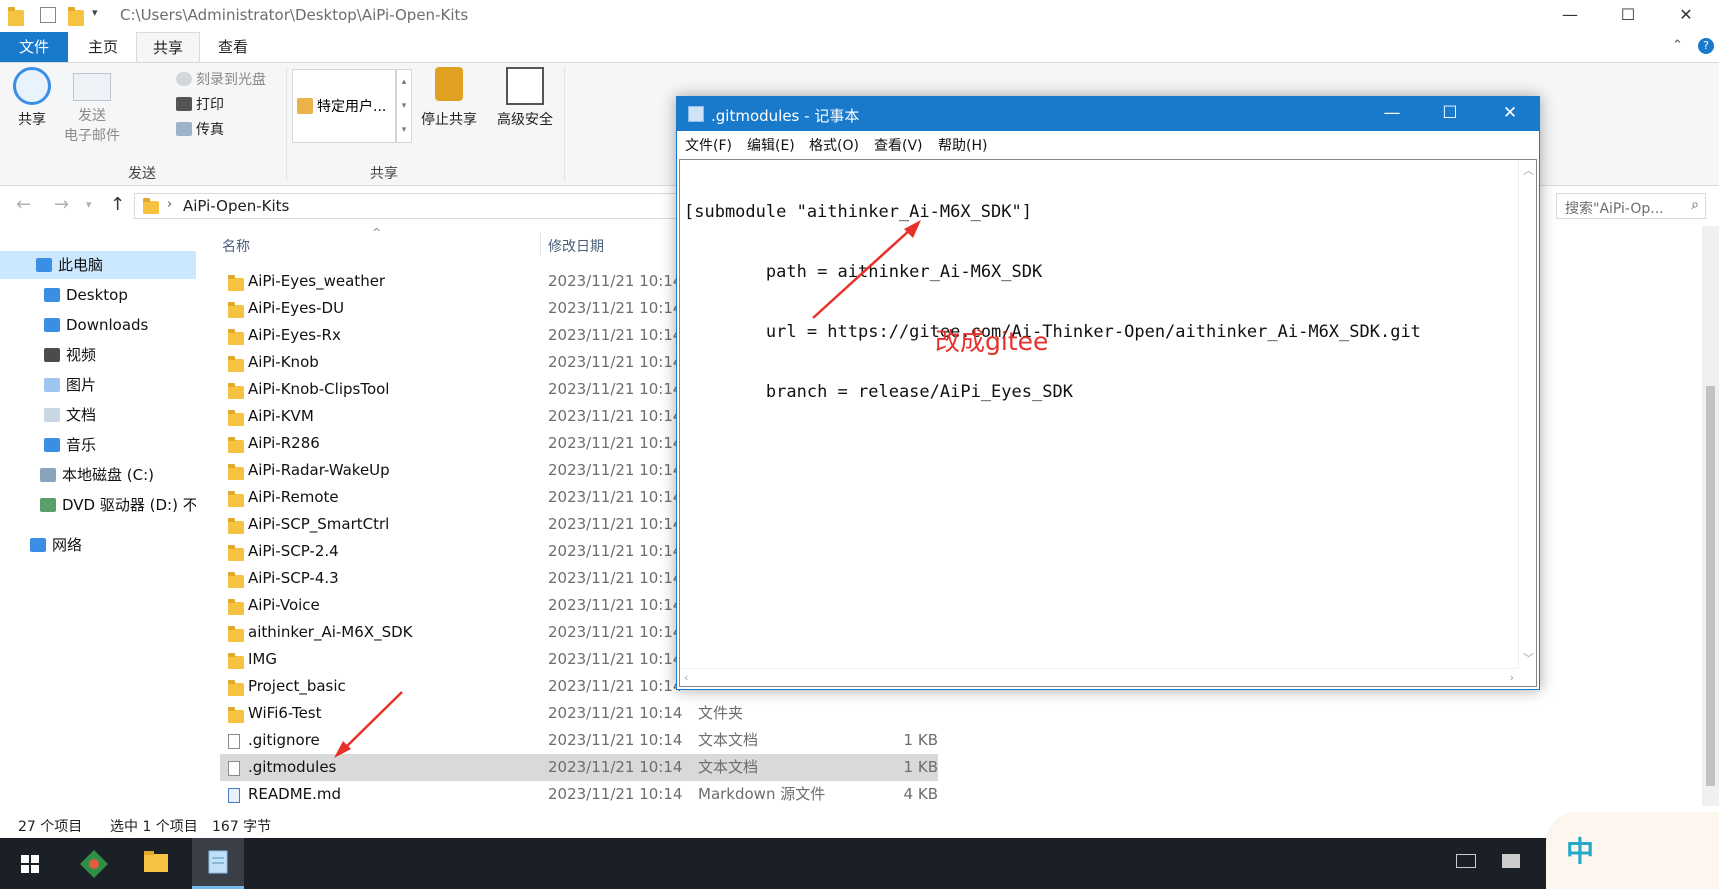 The image size is (1719, 889). Describe the element at coordinates (117, 204) in the screenshot. I see `up-button: ↑` at that location.